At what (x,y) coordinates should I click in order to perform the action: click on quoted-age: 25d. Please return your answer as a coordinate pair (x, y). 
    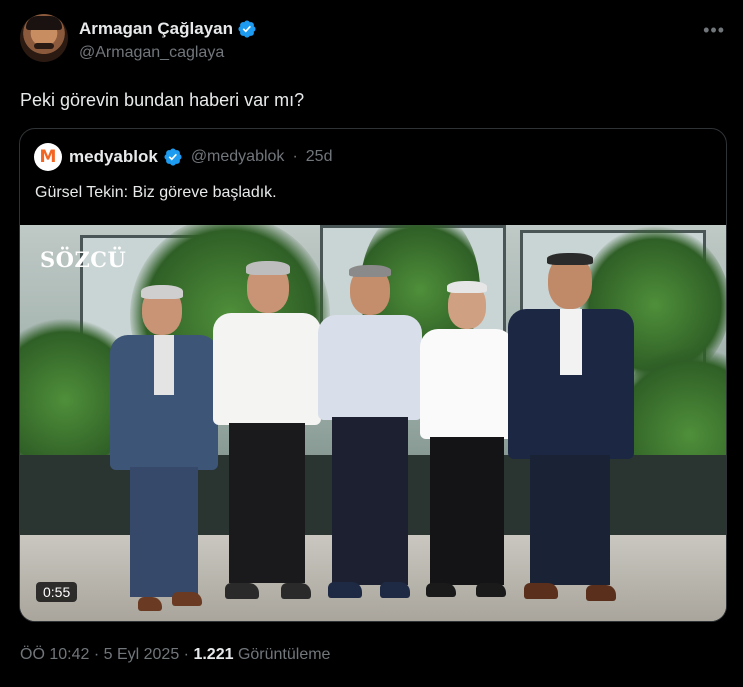
    Looking at the image, I should click on (319, 157).